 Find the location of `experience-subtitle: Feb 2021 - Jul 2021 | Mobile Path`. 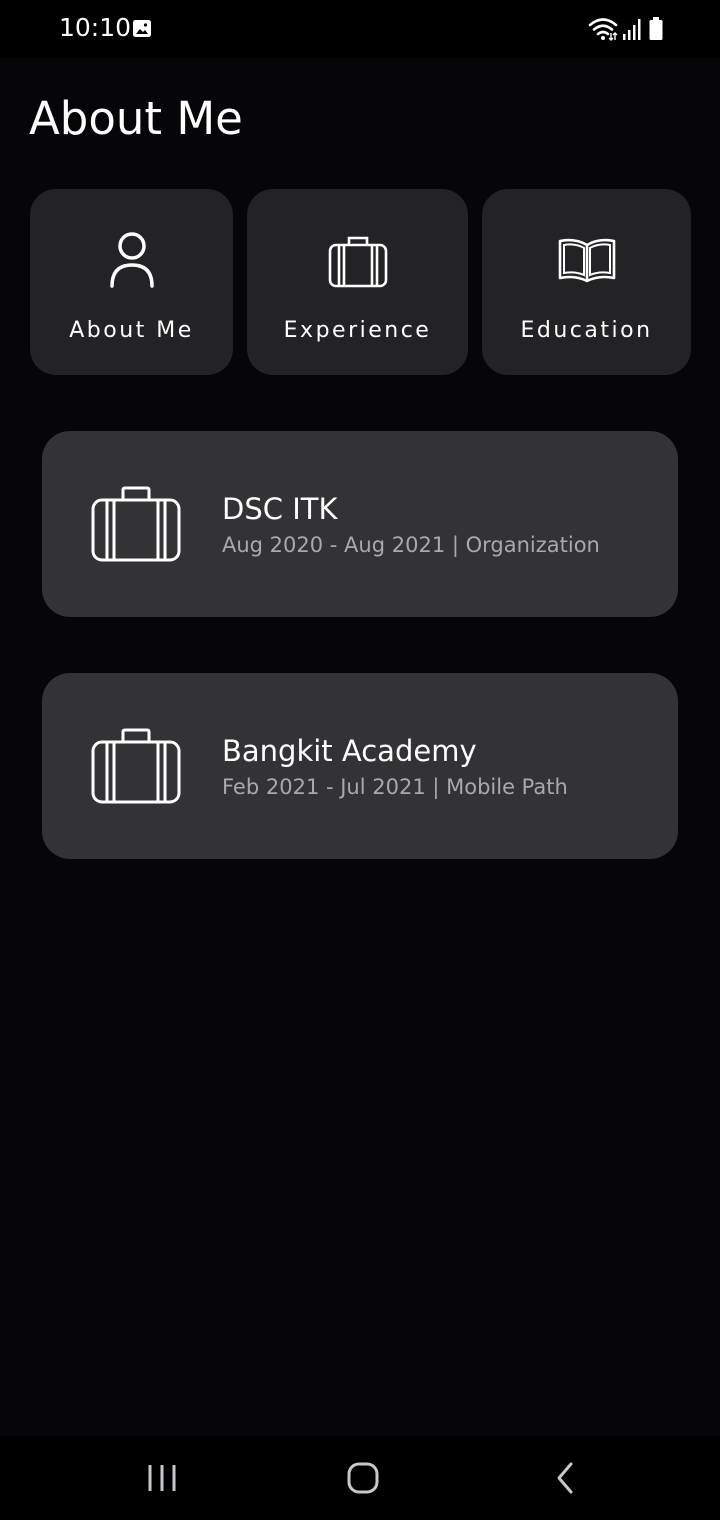

experience-subtitle: Feb 2021 - Jul 2021 | Mobile Path is located at coordinates (395, 787).